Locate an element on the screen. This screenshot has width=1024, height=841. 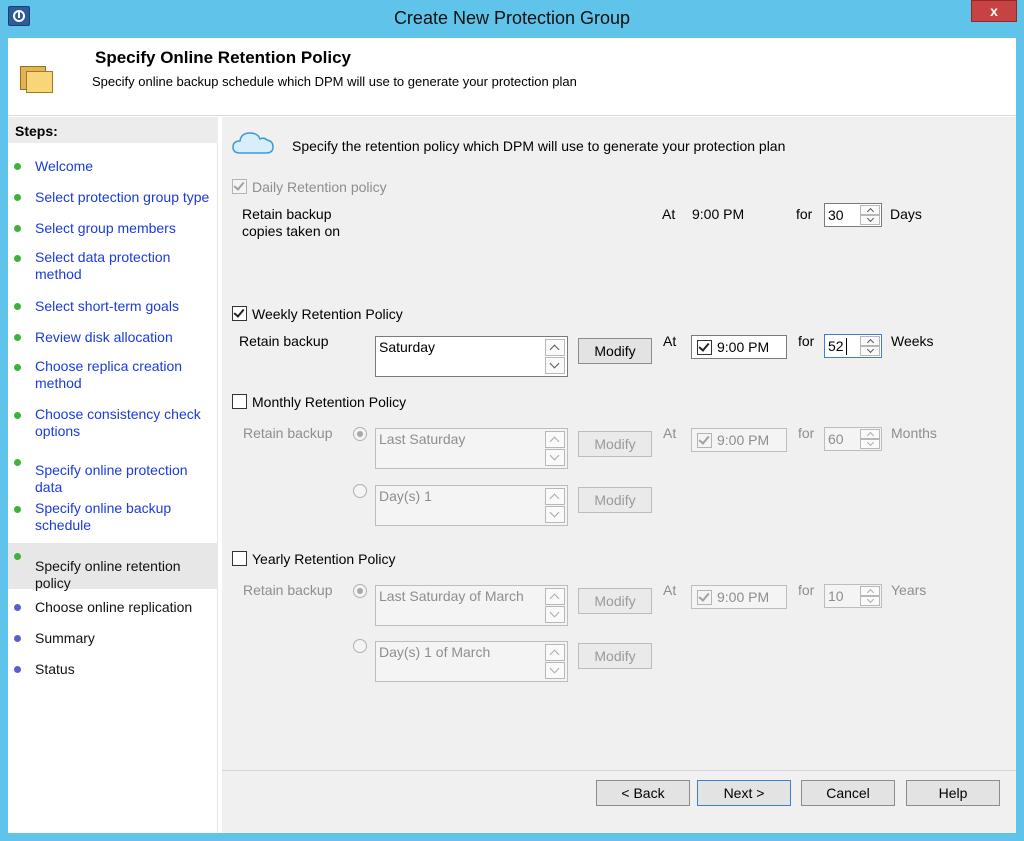
step-choose-replica-creation-method: Choose replica creation method is located at coordinates (113, 376).